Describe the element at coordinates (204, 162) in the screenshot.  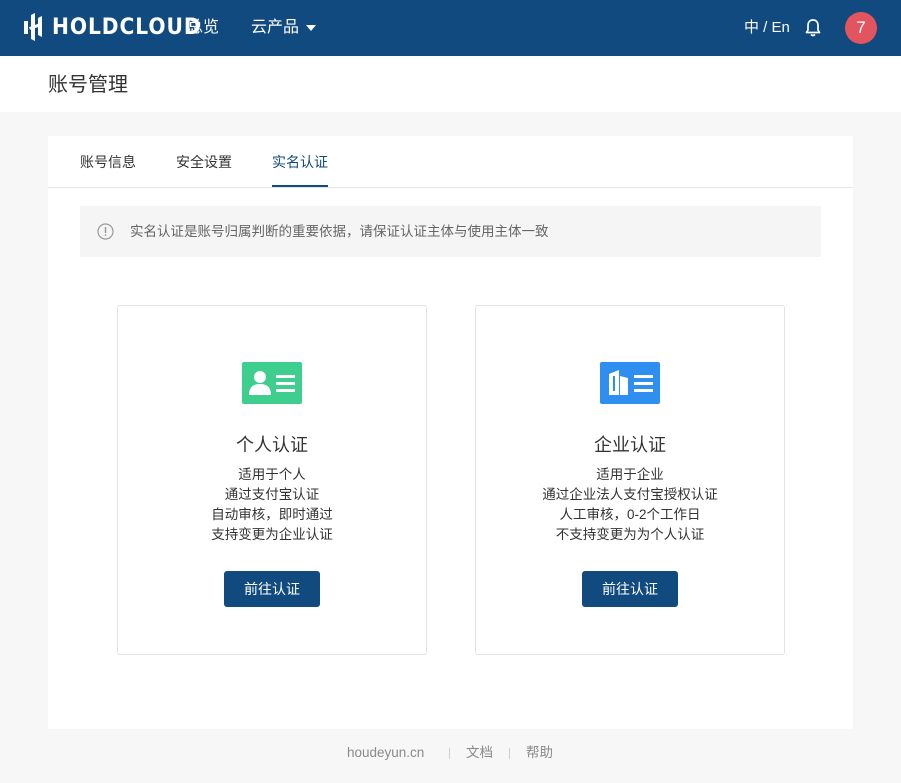
I see `tab-security-settings: 安全设置` at that location.